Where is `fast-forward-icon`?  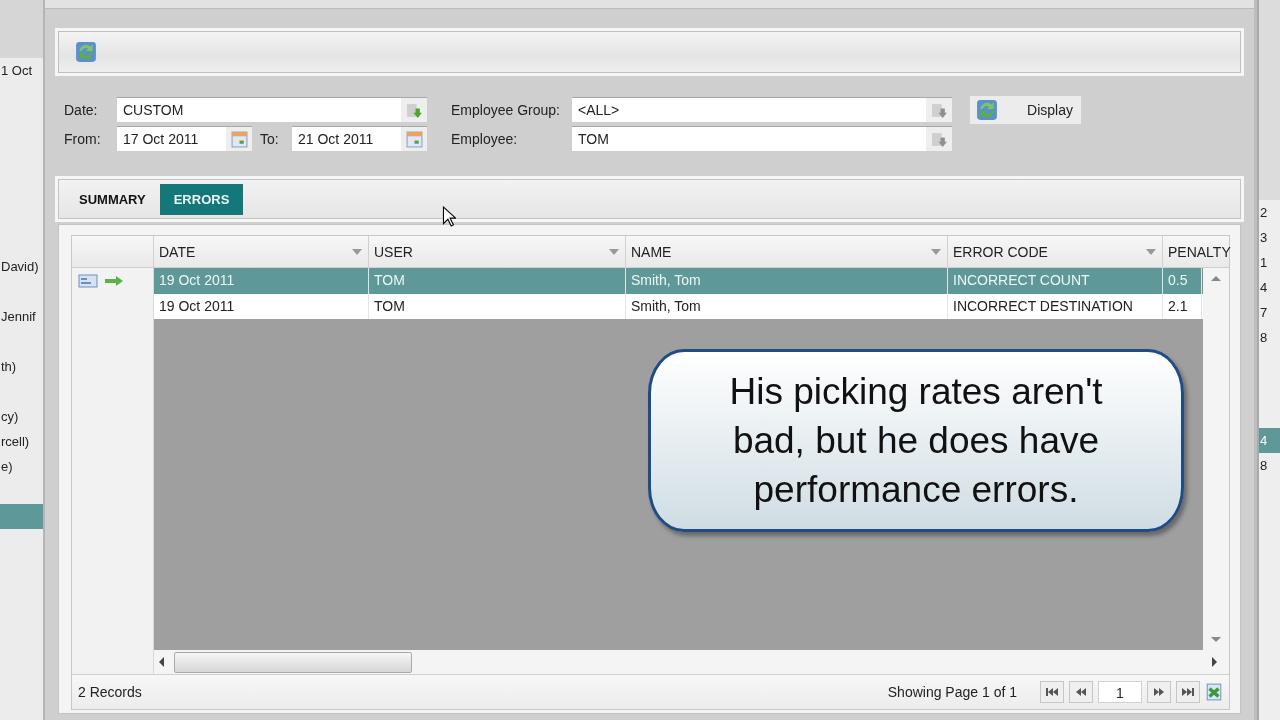 fast-forward-icon is located at coordinates (1159, 692).